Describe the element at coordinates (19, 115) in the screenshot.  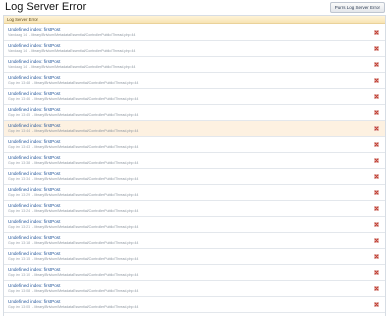
I see `error-timestamp: Gạp ờn 13:45` at that location.